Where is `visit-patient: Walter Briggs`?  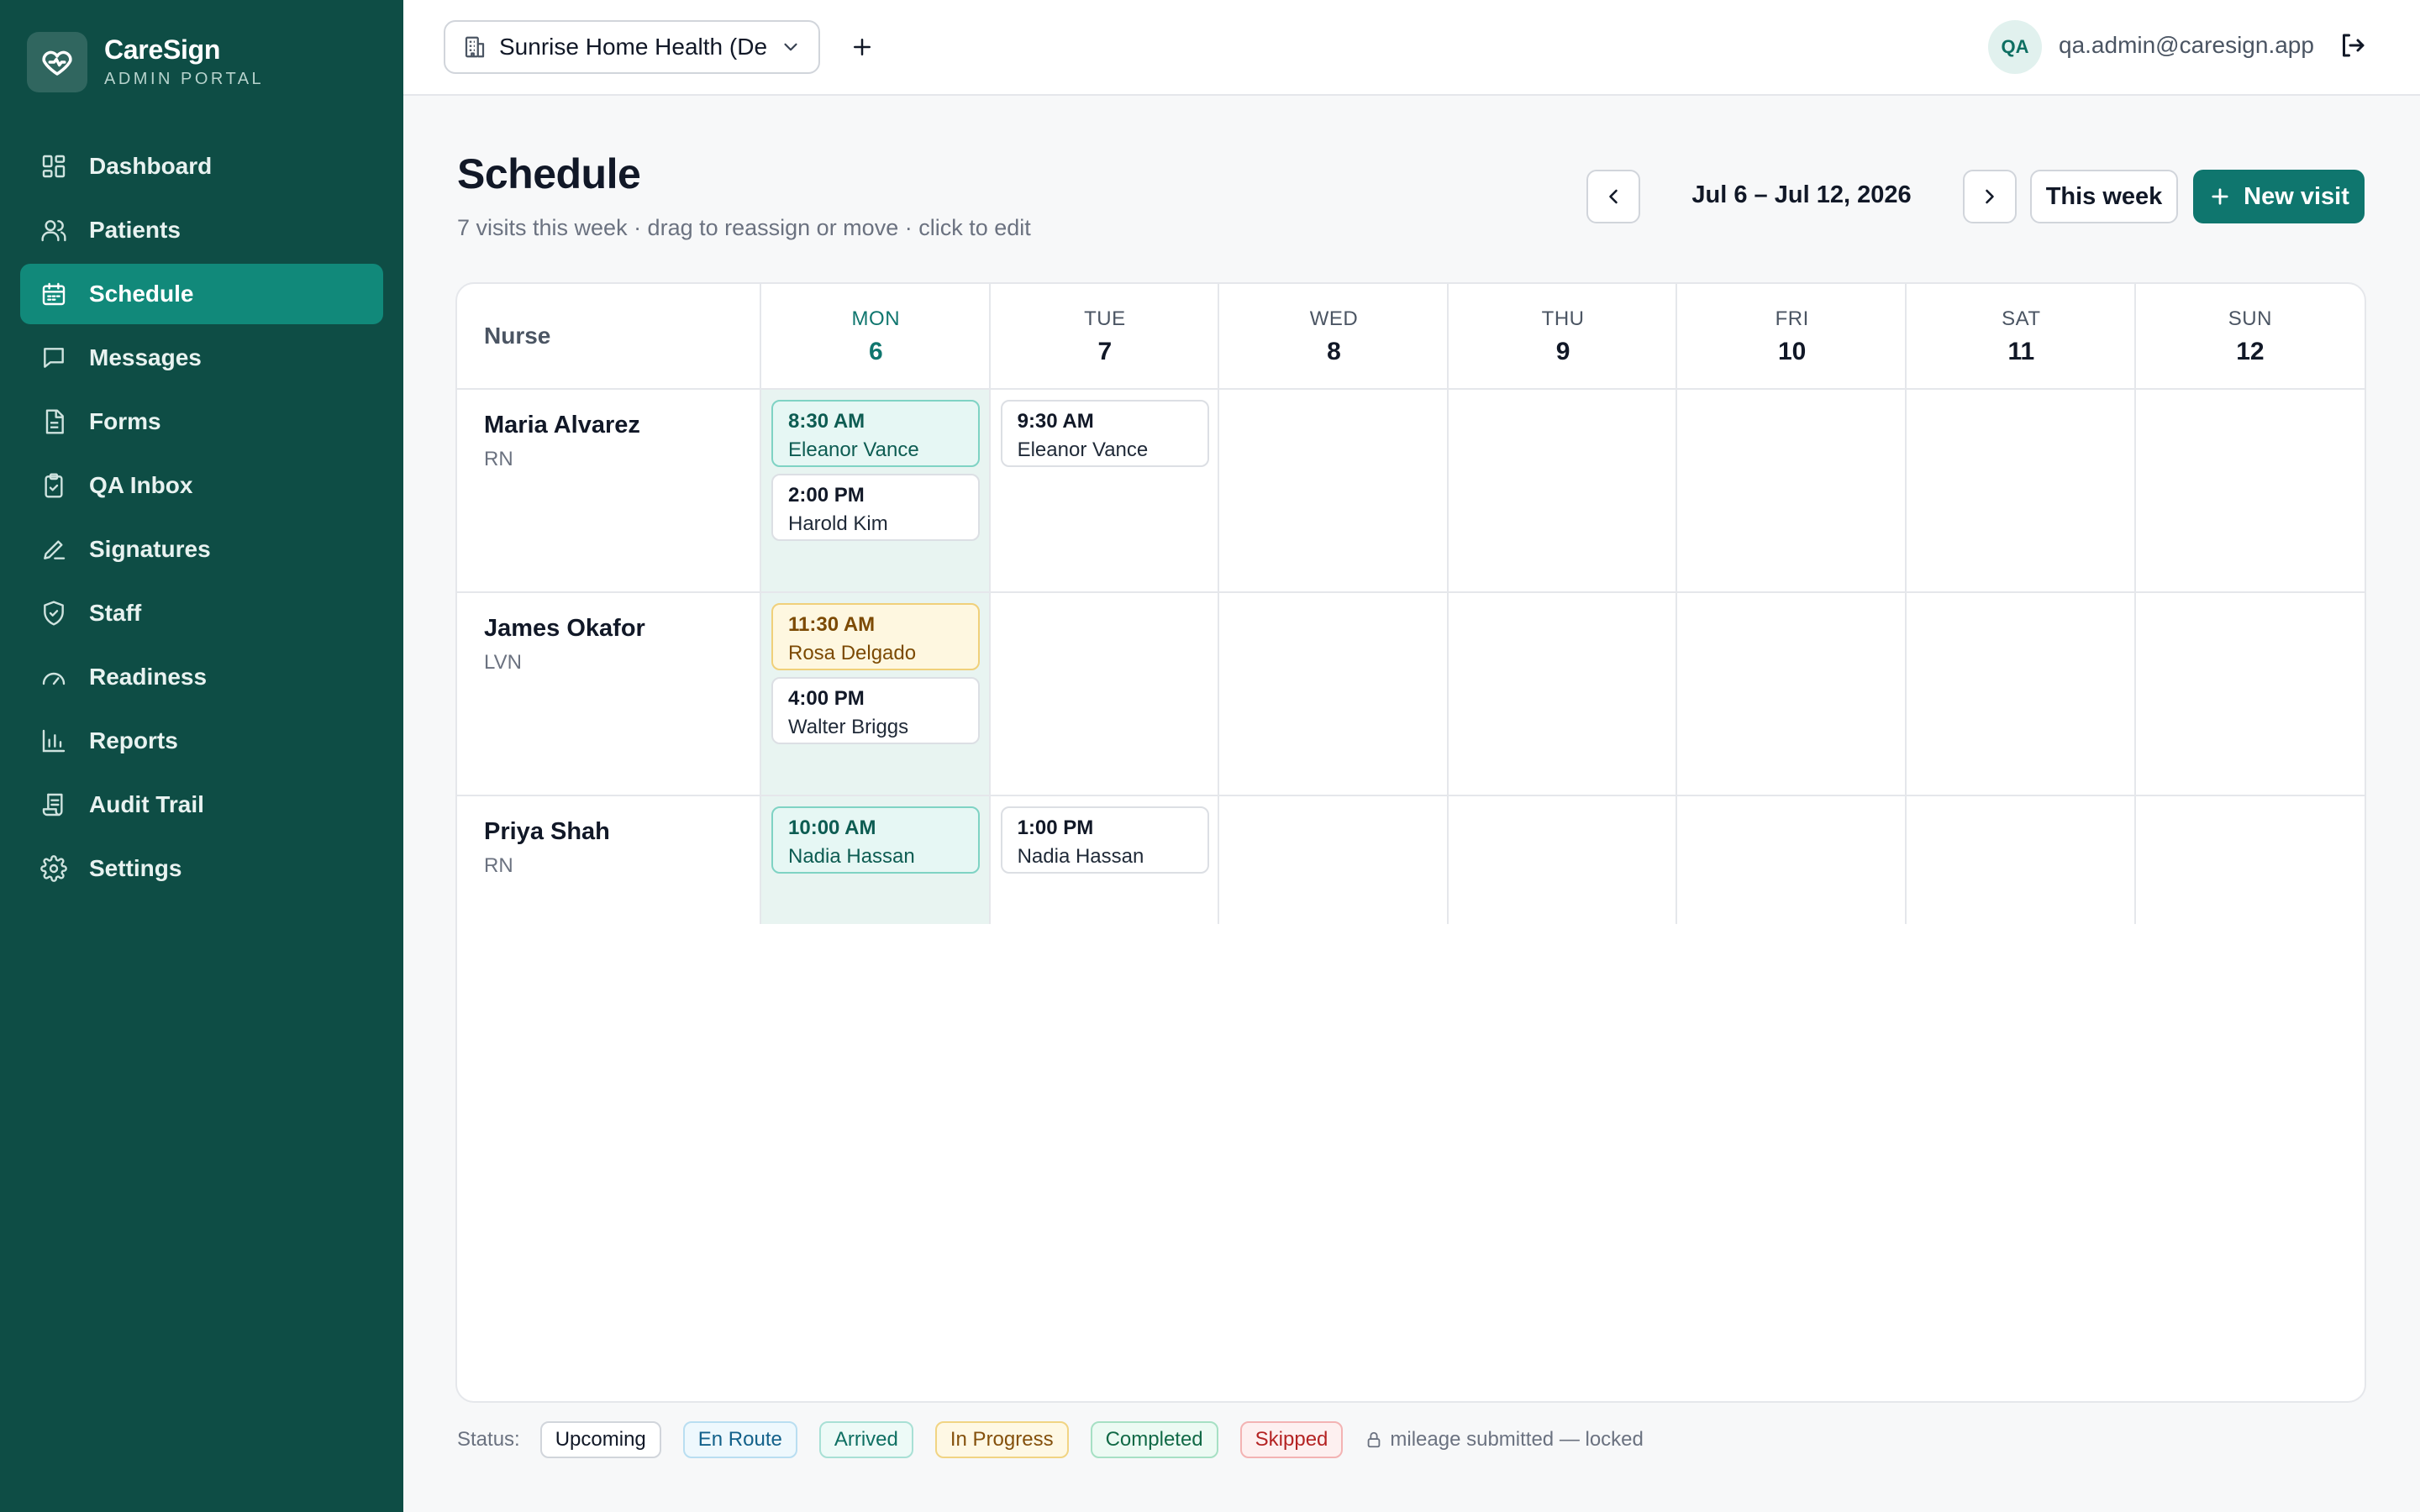 visit-patient: Walter Briggs is located at coordinates (848, 727).